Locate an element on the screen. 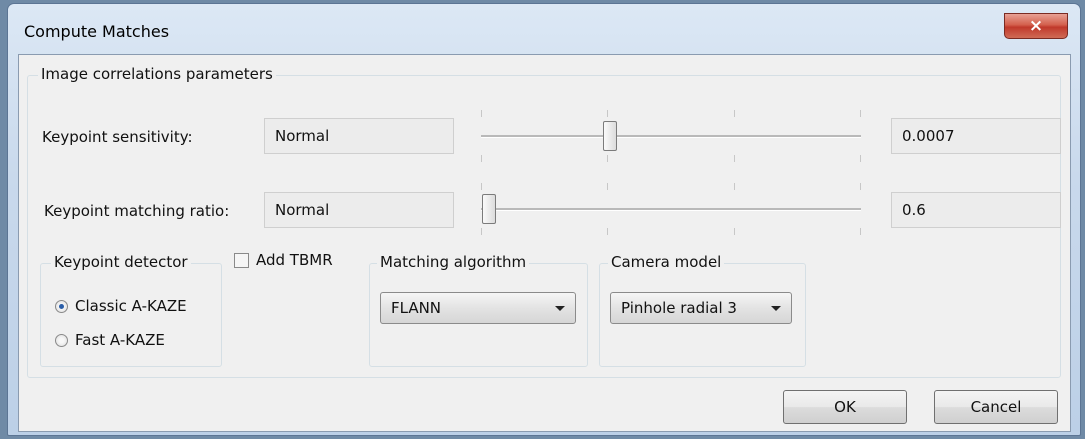  radio-classic-akaze-label: Classic A-KAZE is located at coordinates (131, 306).